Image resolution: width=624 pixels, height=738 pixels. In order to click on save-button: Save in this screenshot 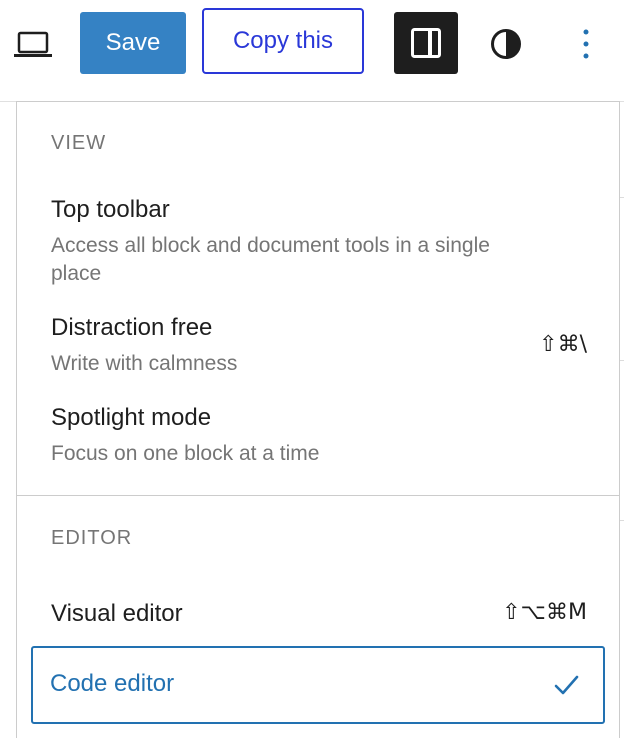, I will do `click(133, 43)`.